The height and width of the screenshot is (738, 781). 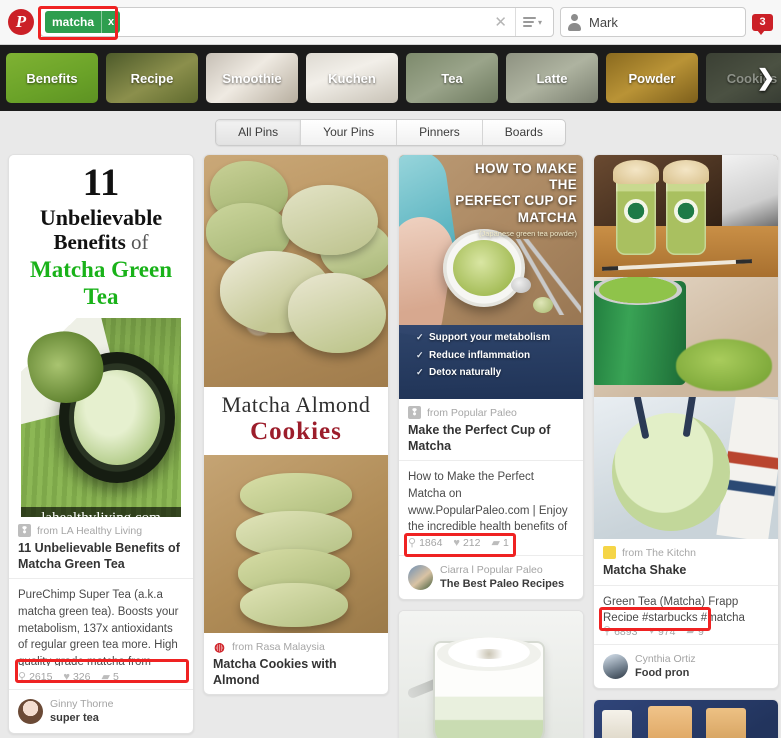 What do you see at coordinates (666, 631) in the screenshot?
I see `like-count: 974` at bounding box center [666, 631].